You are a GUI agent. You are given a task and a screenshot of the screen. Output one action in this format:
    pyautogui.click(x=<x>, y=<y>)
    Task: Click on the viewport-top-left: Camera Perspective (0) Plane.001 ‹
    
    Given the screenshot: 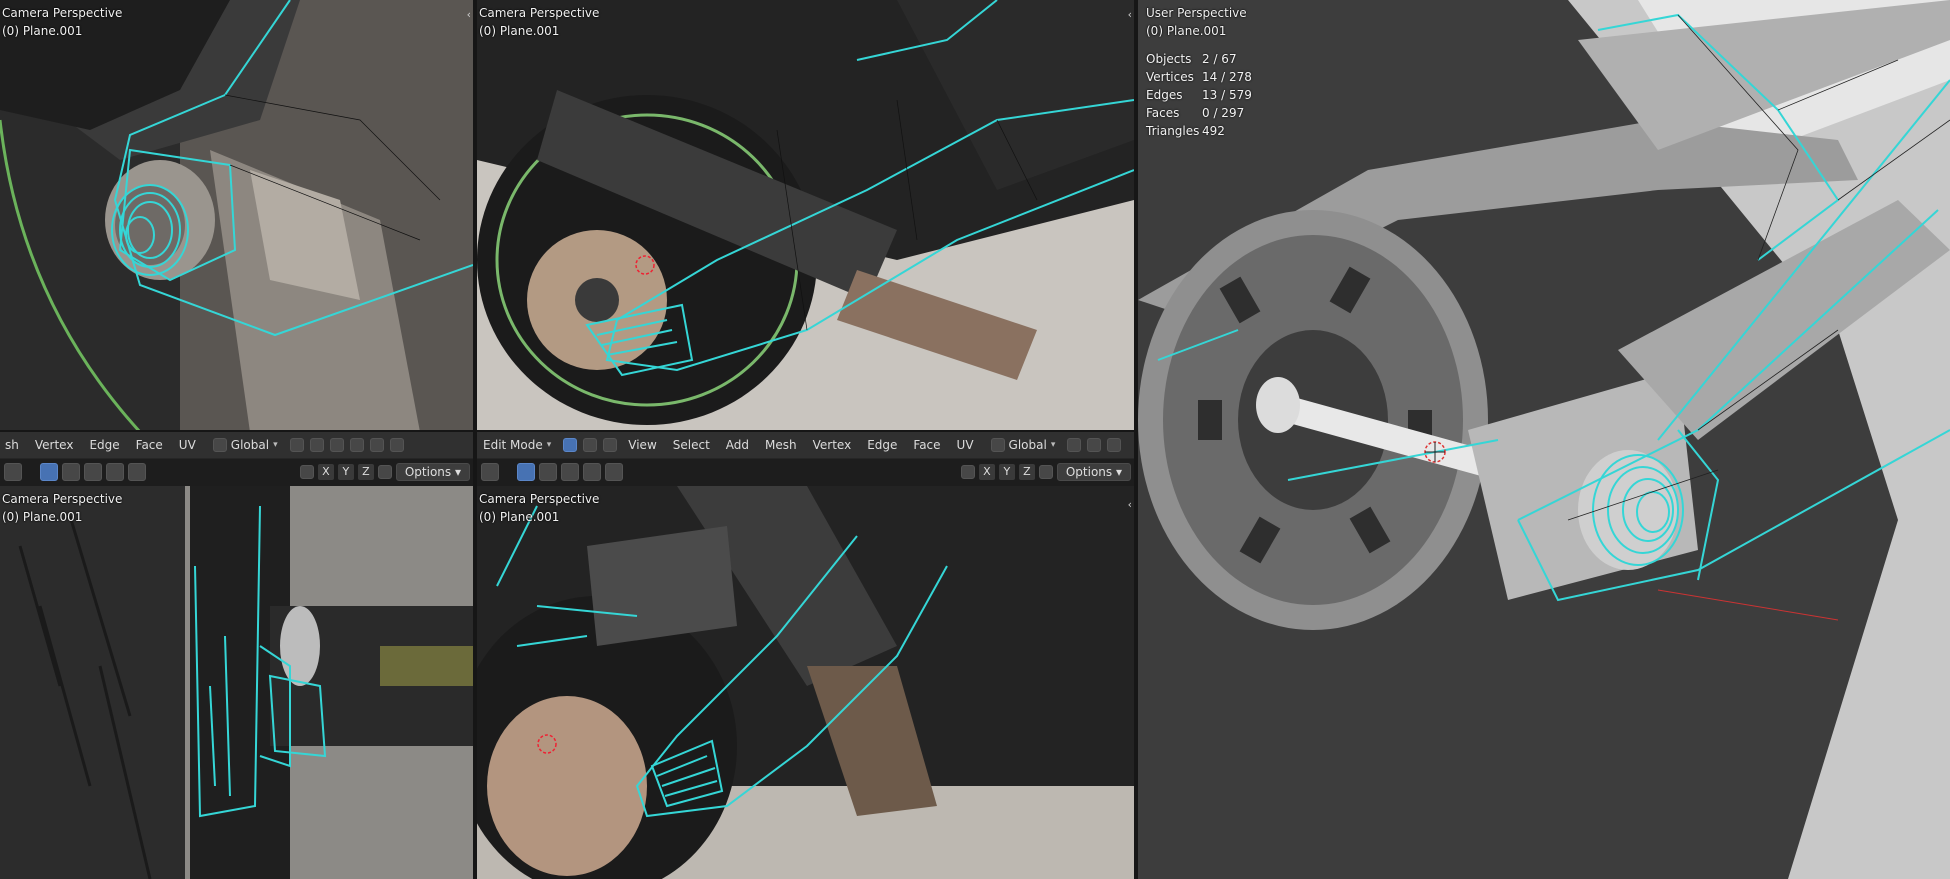 What is the action you would take?
    pyautogui.click(x=236, y=216)
    